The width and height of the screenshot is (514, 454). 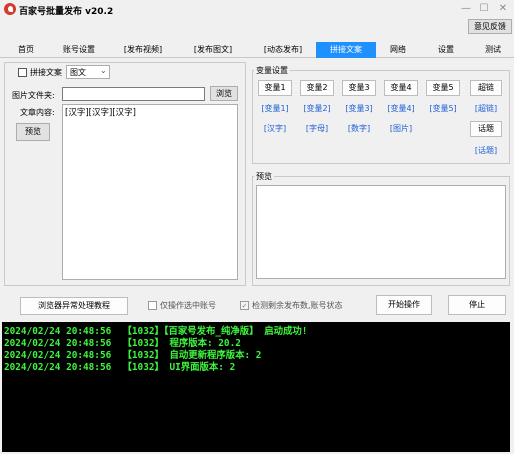 What do you see at coordinates (257, 9) in the screenshot?
I see `title-bar: 百家号批量发布 v20.2 — ☐ ✕` at bounding box center [257, 9].